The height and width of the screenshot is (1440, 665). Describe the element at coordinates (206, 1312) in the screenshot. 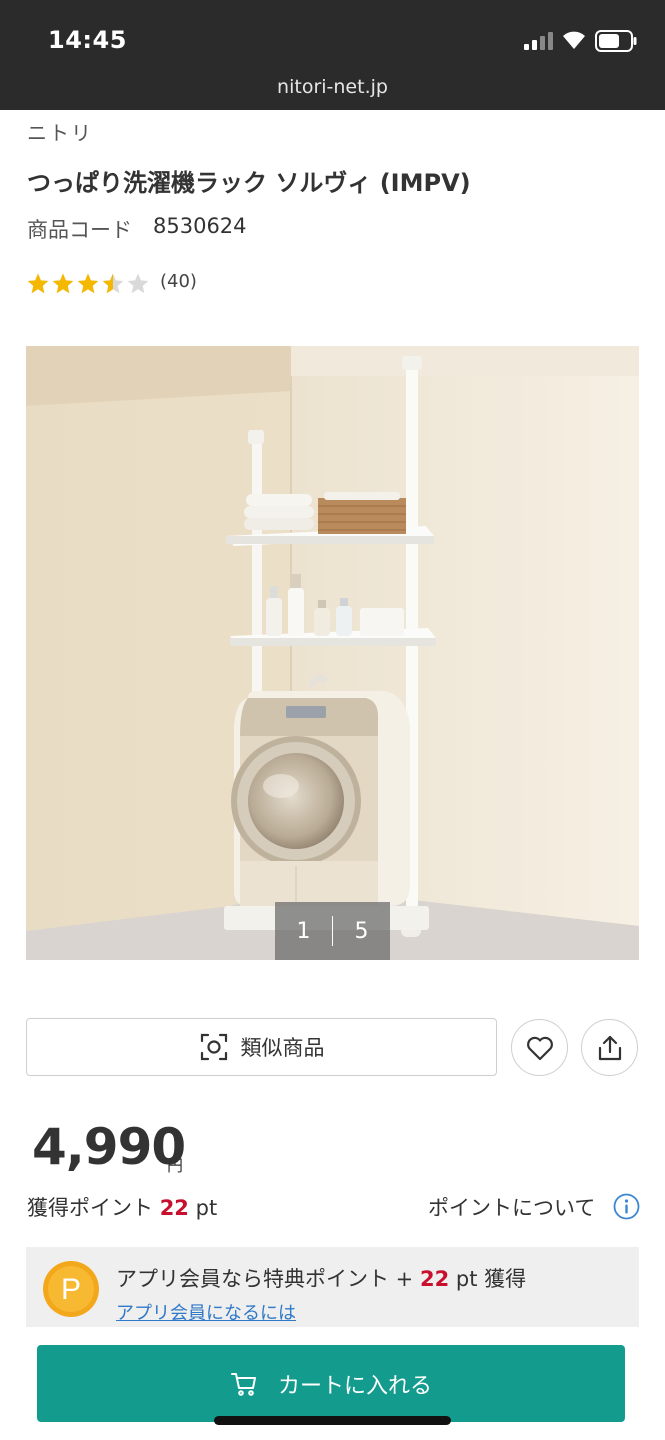

I see `become-app-member-link: アプリ会員になるには` at that location.